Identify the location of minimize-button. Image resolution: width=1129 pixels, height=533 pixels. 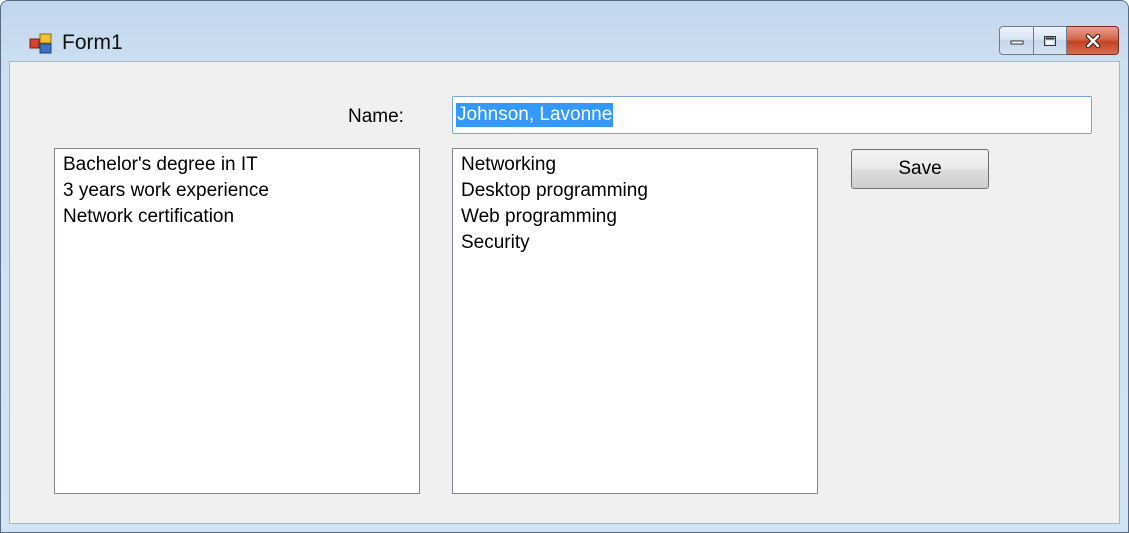
(1016, 40).